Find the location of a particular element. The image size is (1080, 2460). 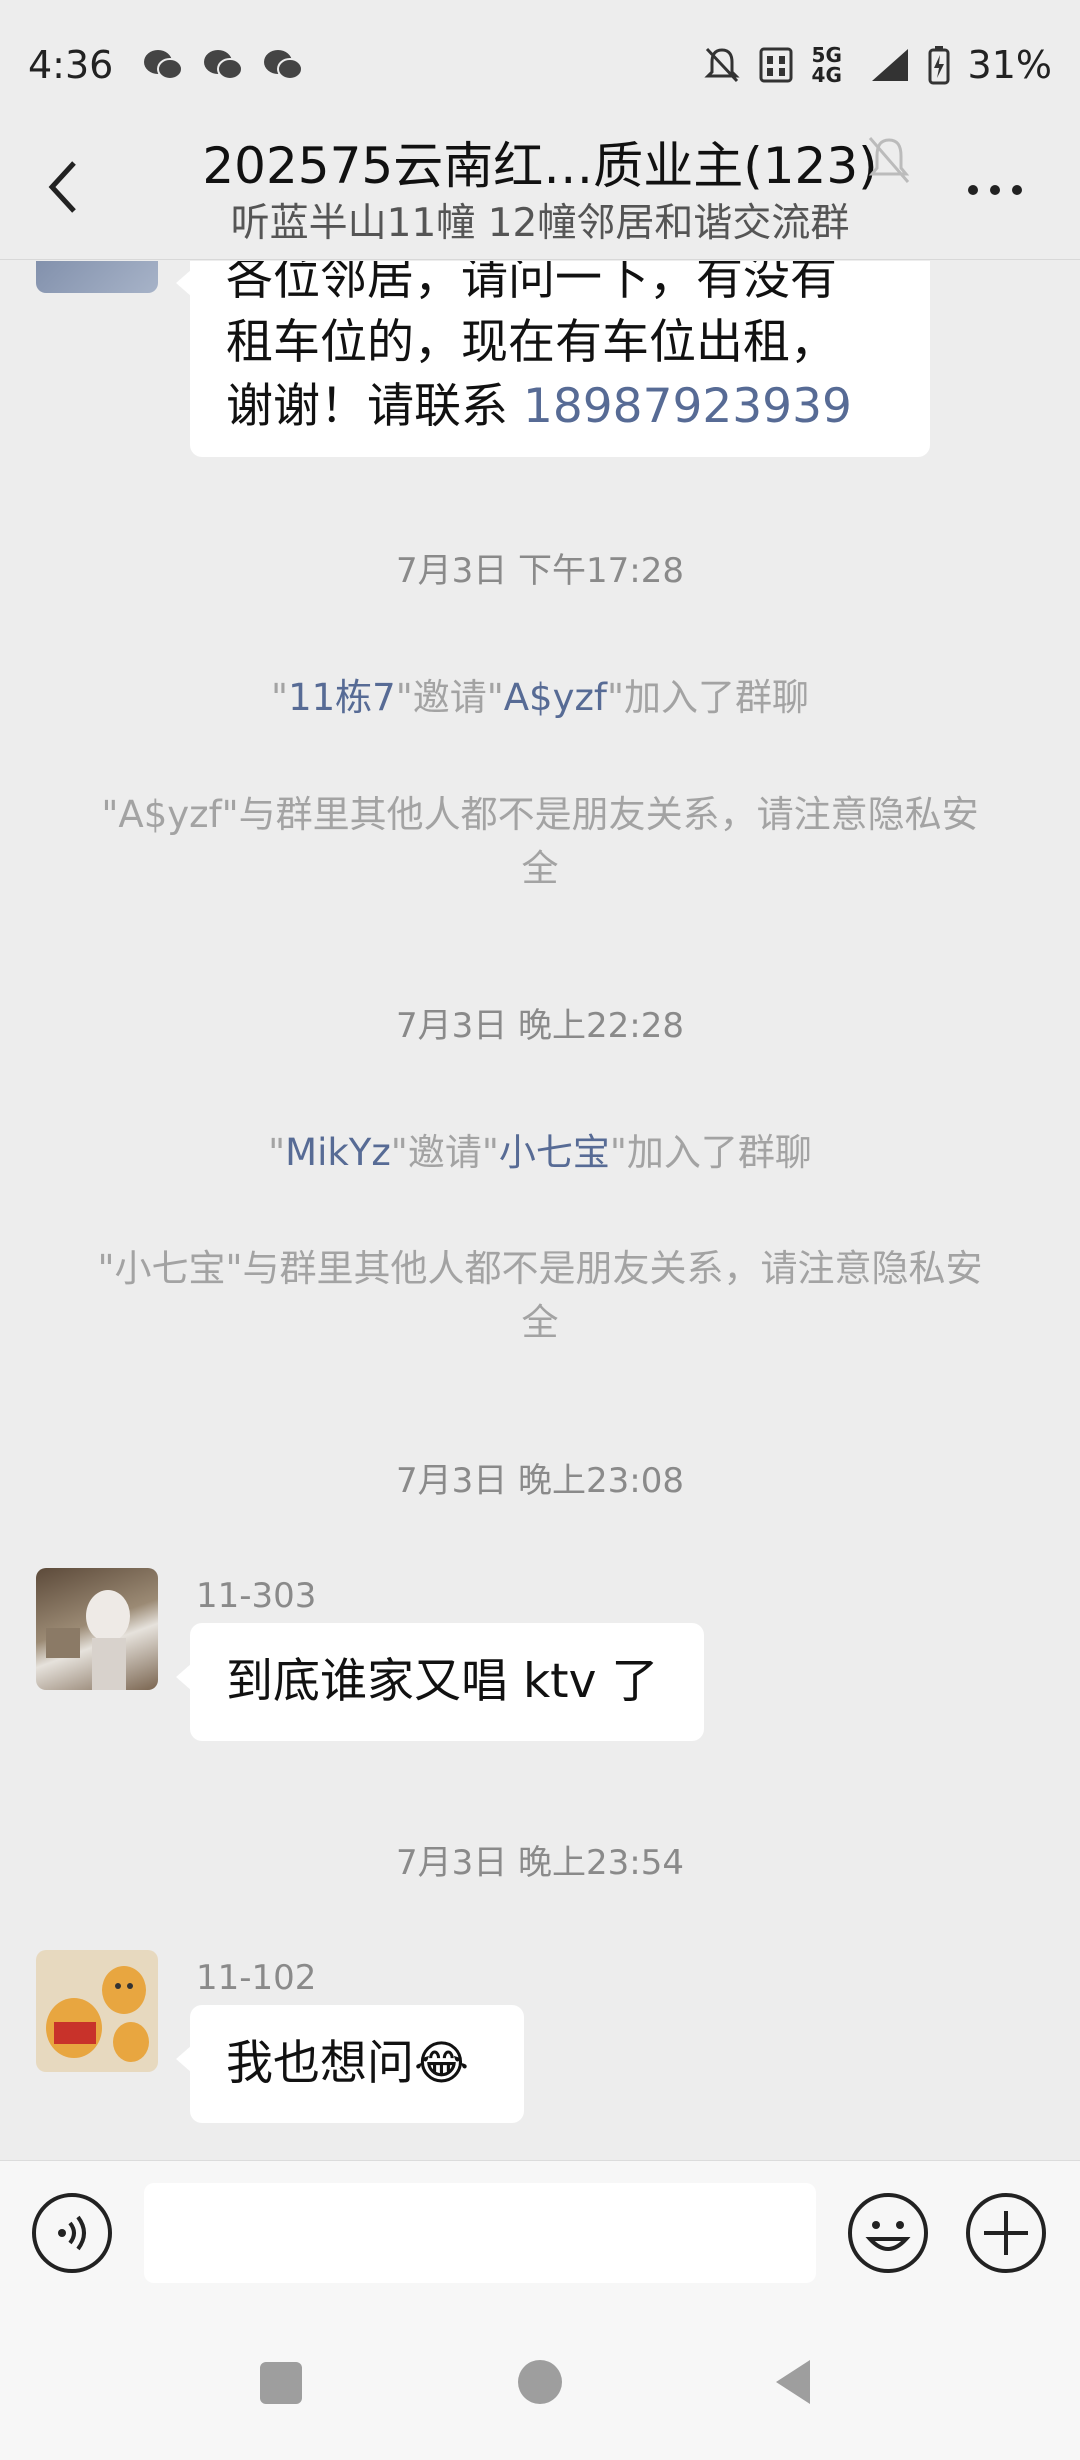

system-message: "MikYz"邀请"小七宝"加入了群聊 is located at coordinates (540, 1153).